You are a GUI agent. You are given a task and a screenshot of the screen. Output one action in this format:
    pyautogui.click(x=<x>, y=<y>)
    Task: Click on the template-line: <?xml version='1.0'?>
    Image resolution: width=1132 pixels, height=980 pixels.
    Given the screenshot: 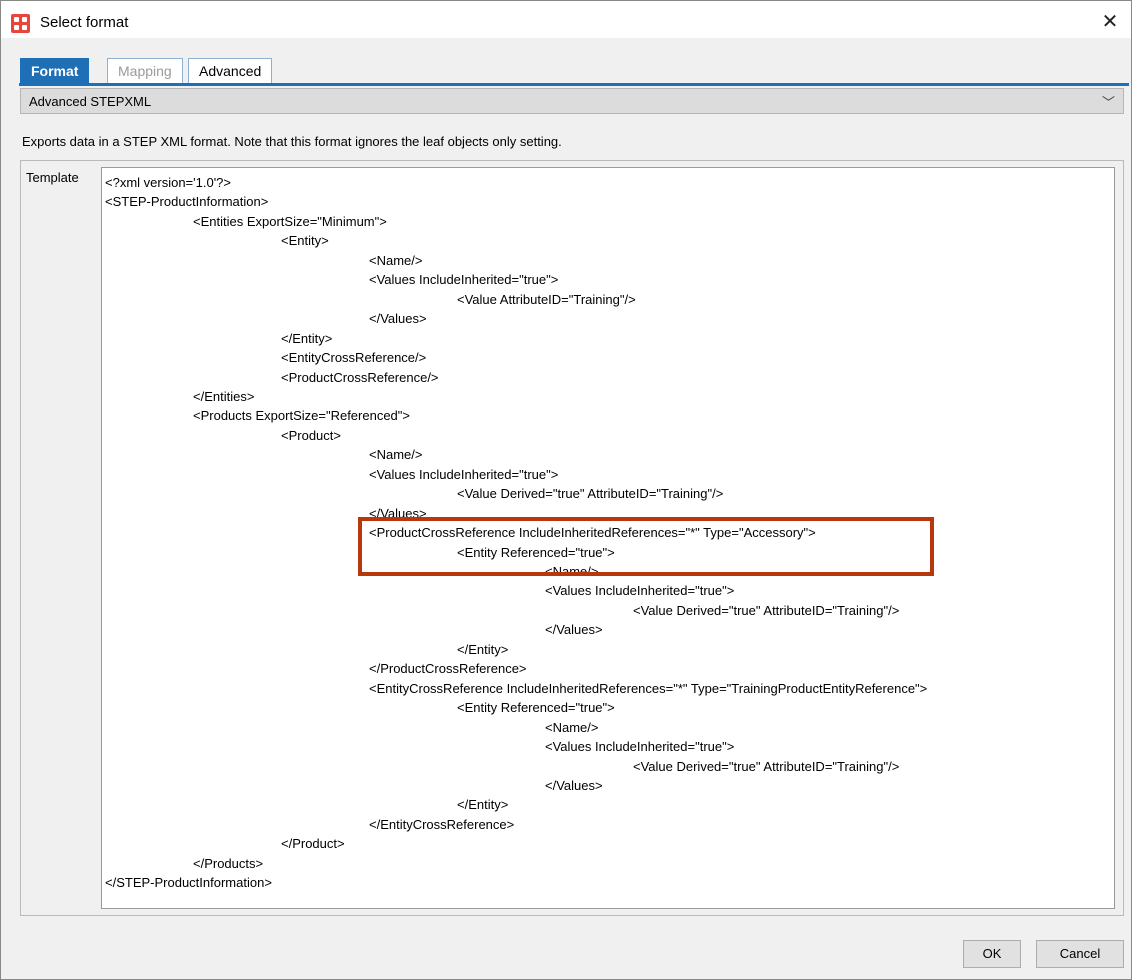 What is the action you would take?
    pyautogui.click(x=168, y=182)
    